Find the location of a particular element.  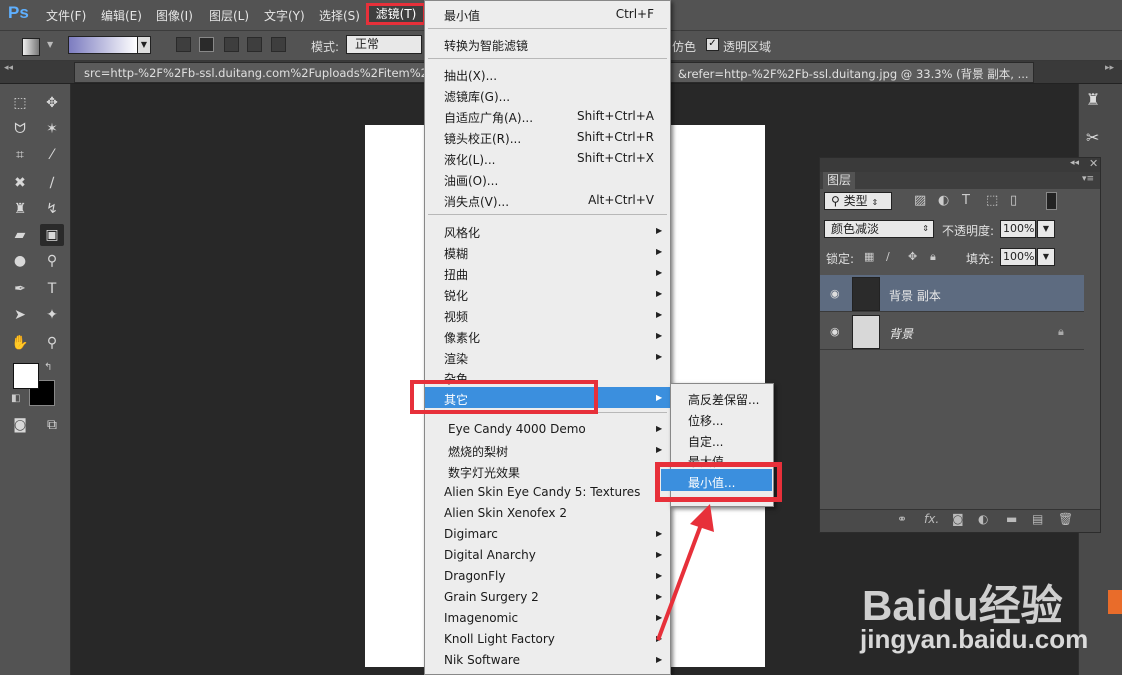

close-icon: ✕ is located at coordinates (1093, 163).